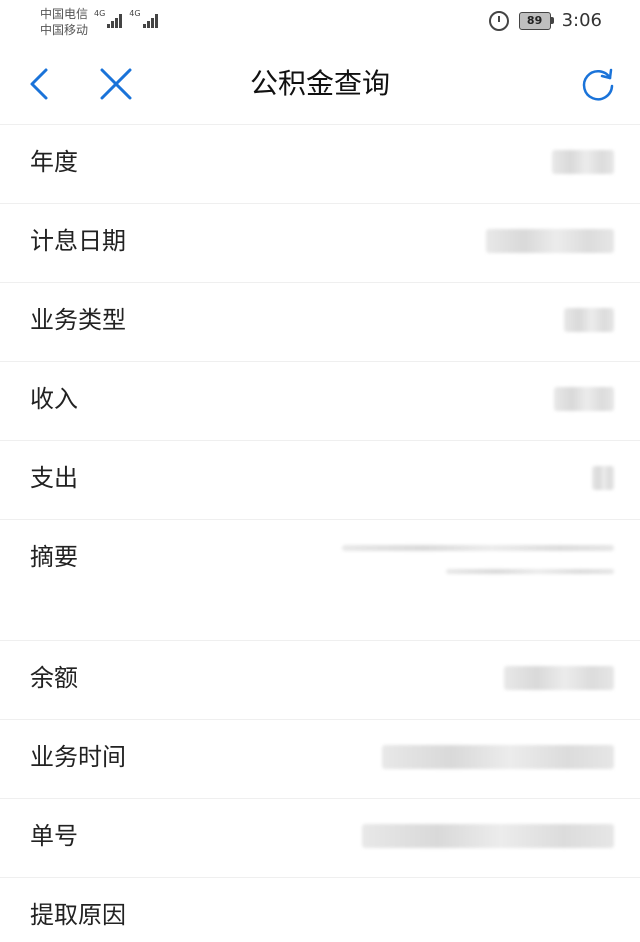  I want to click on network-1: 4G, so click(108, 19).